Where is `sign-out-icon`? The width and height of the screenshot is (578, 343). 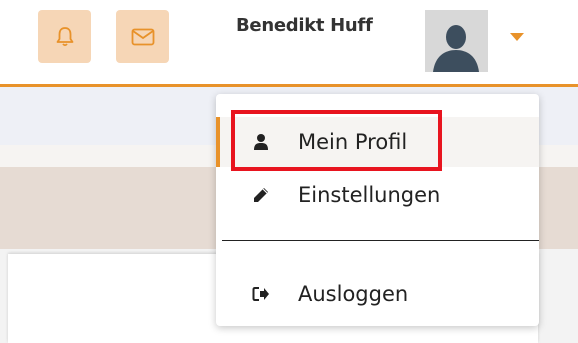 sign-out-icon is located at coordinates (261, 294).